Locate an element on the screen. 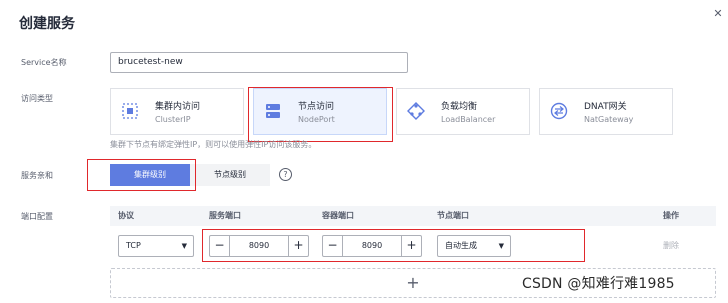 Image resolution: width=728 pixels, height=303 pixels. access-option-sub: ClusterIP is located at coordinates (173, 119).